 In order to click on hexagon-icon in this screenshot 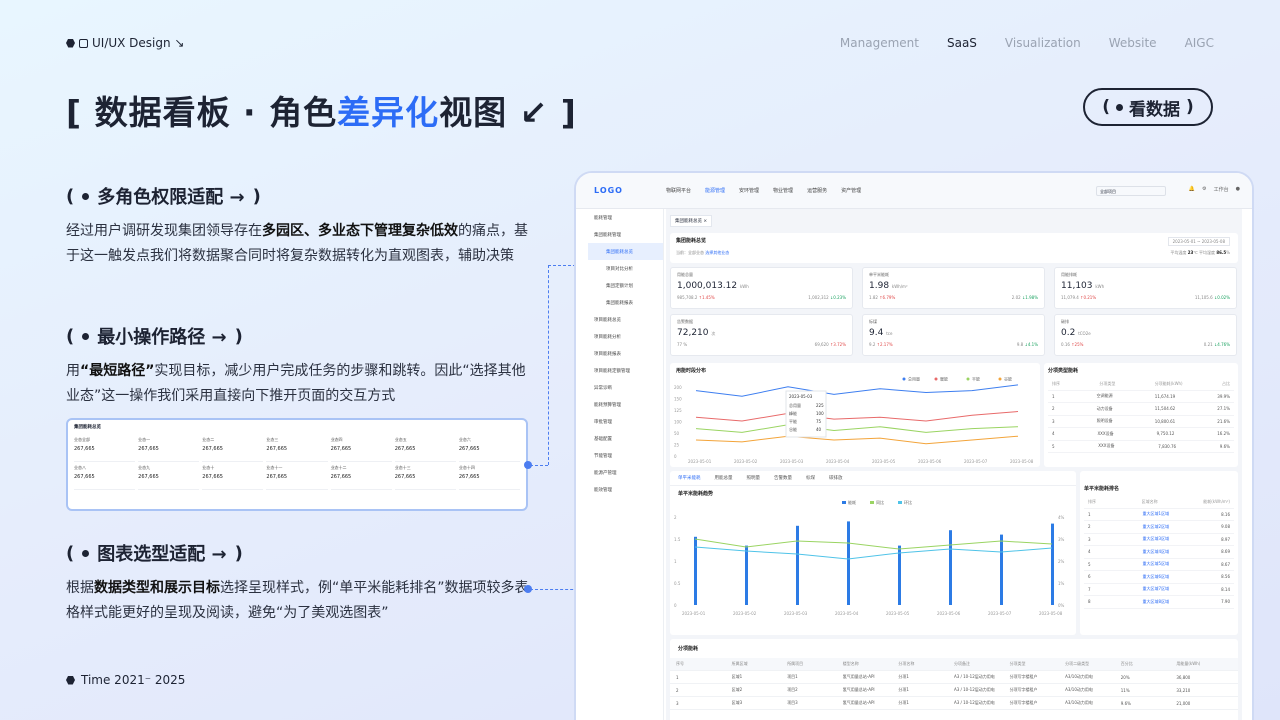, I will do `click(70, 43)`.